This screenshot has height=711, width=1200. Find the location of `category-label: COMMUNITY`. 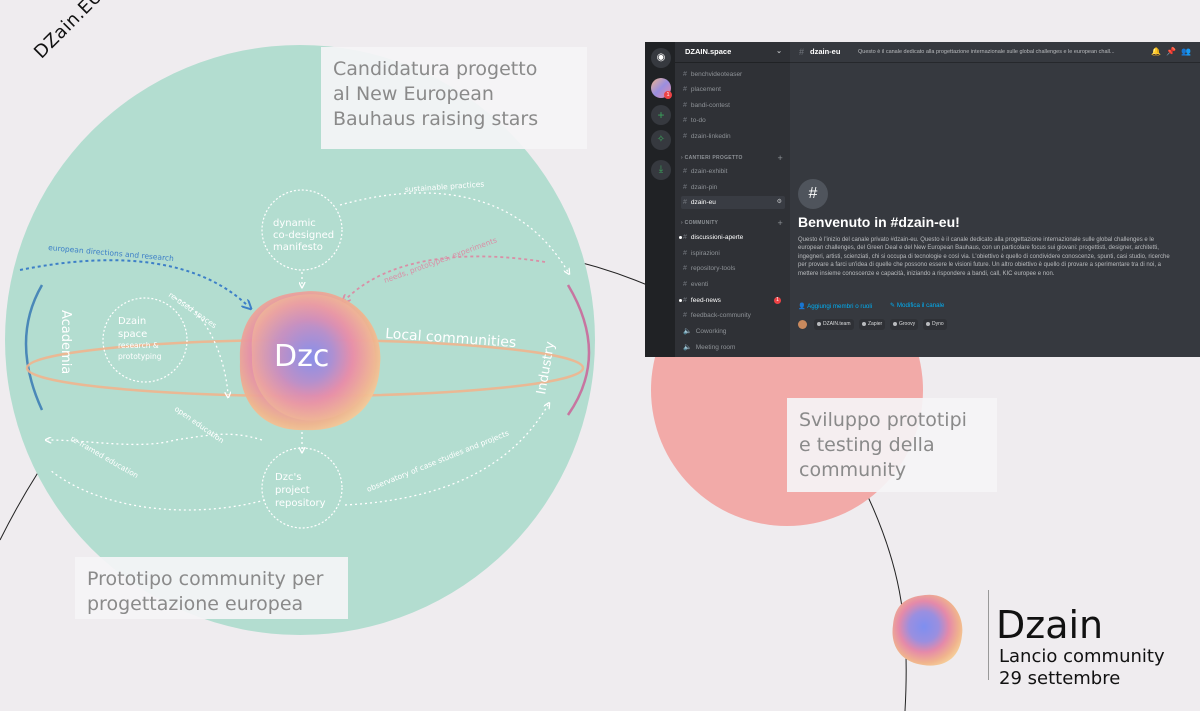

category-label: COMMUNITY is located at coordinates (701, 223).